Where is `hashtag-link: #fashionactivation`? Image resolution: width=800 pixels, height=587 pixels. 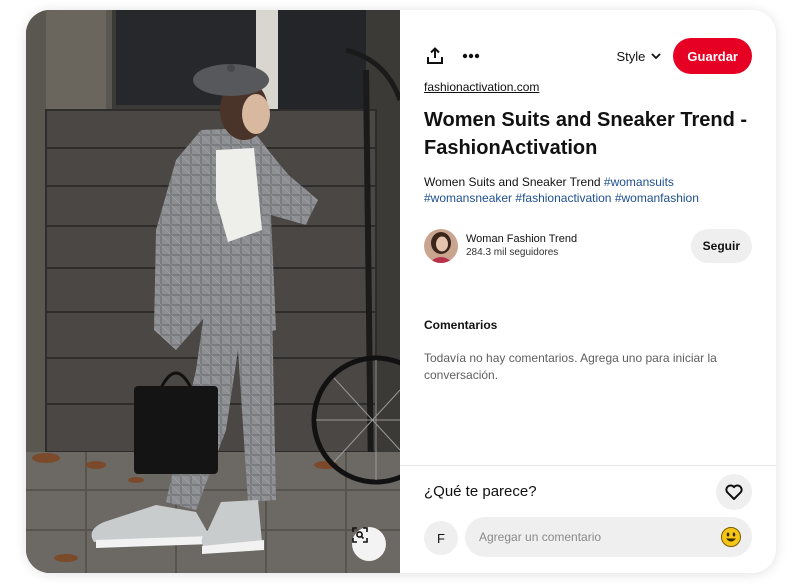 hashtag-link: #fashionactivation is located at coordinates (563, 198).